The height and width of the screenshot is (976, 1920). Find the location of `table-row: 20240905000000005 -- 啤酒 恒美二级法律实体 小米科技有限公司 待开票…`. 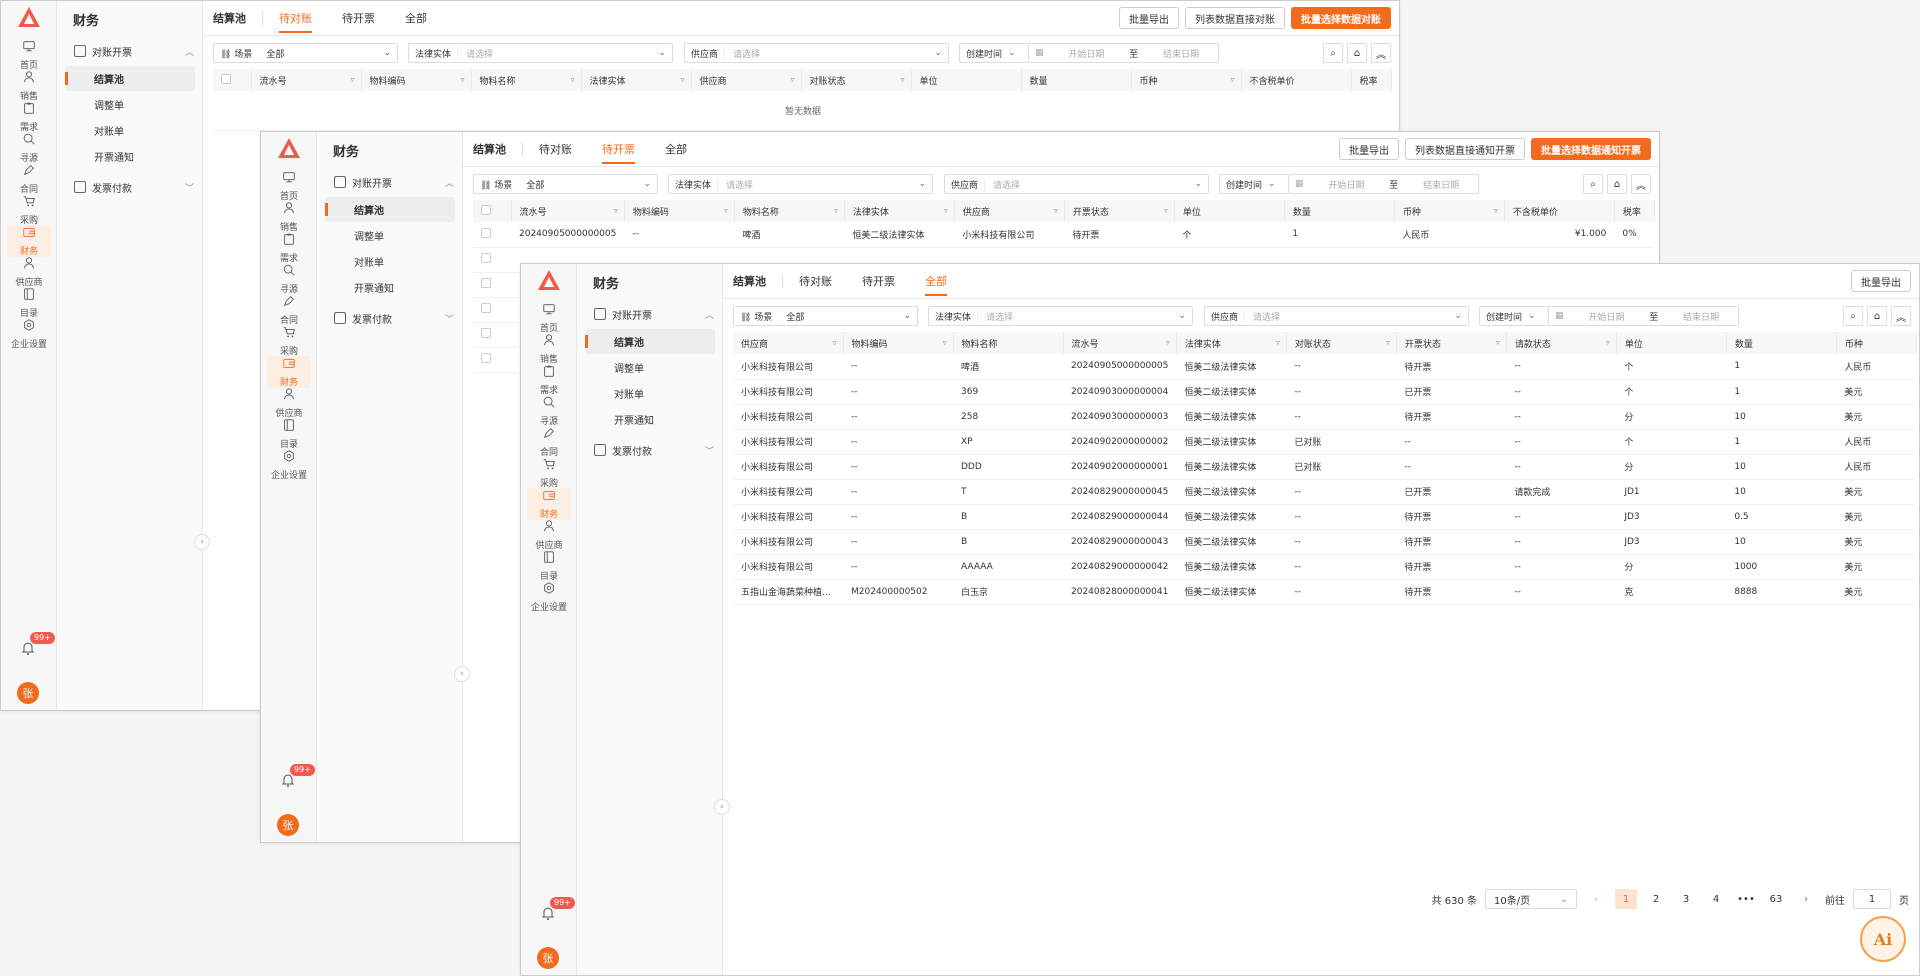

table-row: 20240905000000005 -- 啤酒 恒美二级法律实体 小米科技有限公司 待开票… is located at coordinates (1064, 235).